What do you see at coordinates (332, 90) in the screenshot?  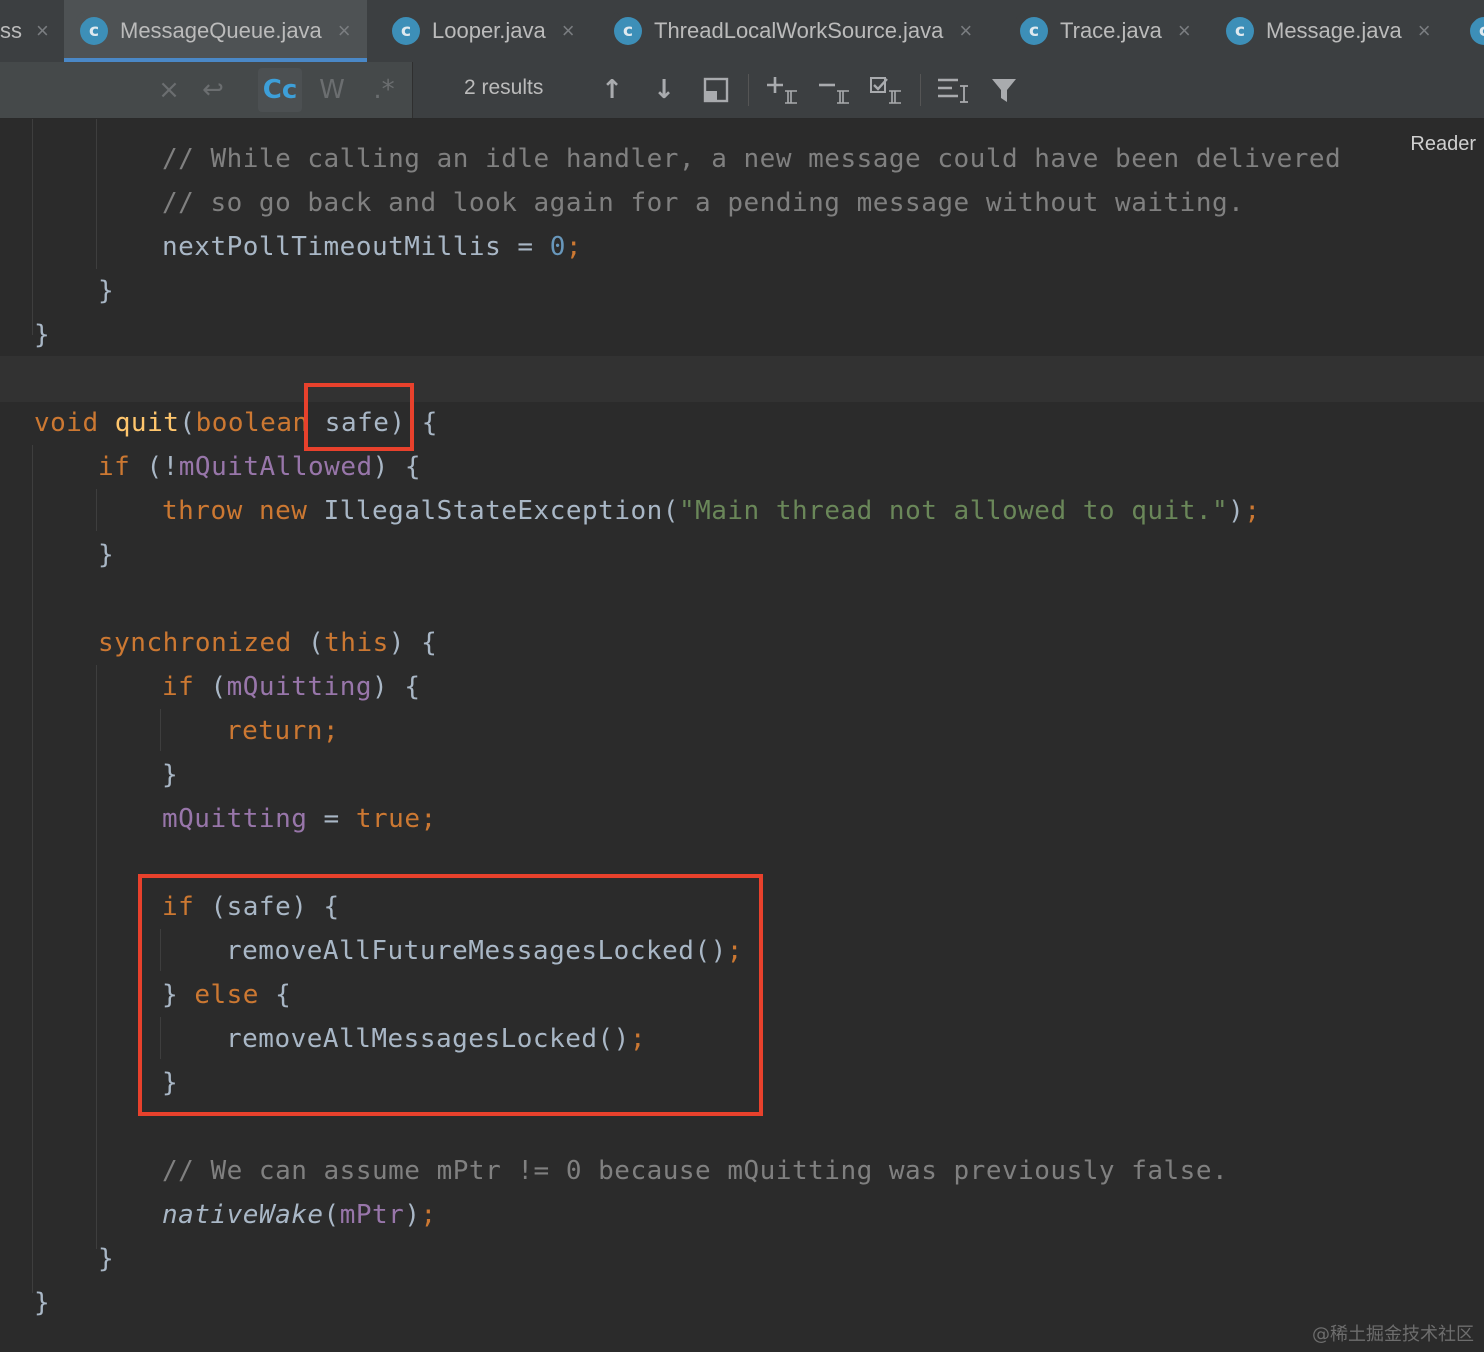 I see `words-toggle: W` at bounding box center [332, 90].